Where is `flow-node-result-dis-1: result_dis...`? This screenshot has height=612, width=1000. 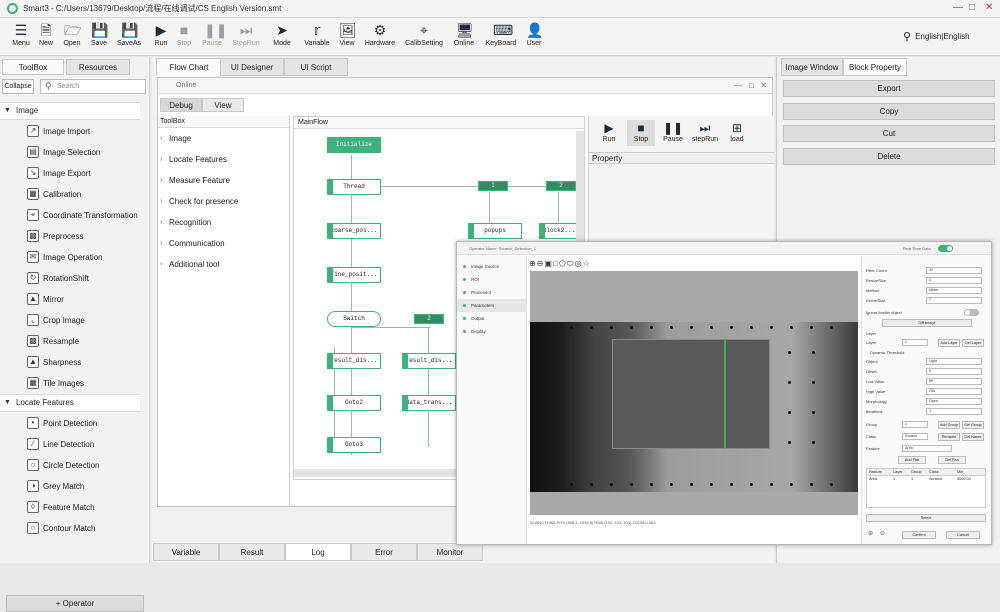
flow-node-result-dis-1: result_dis... is located at coordinates (354, 361).